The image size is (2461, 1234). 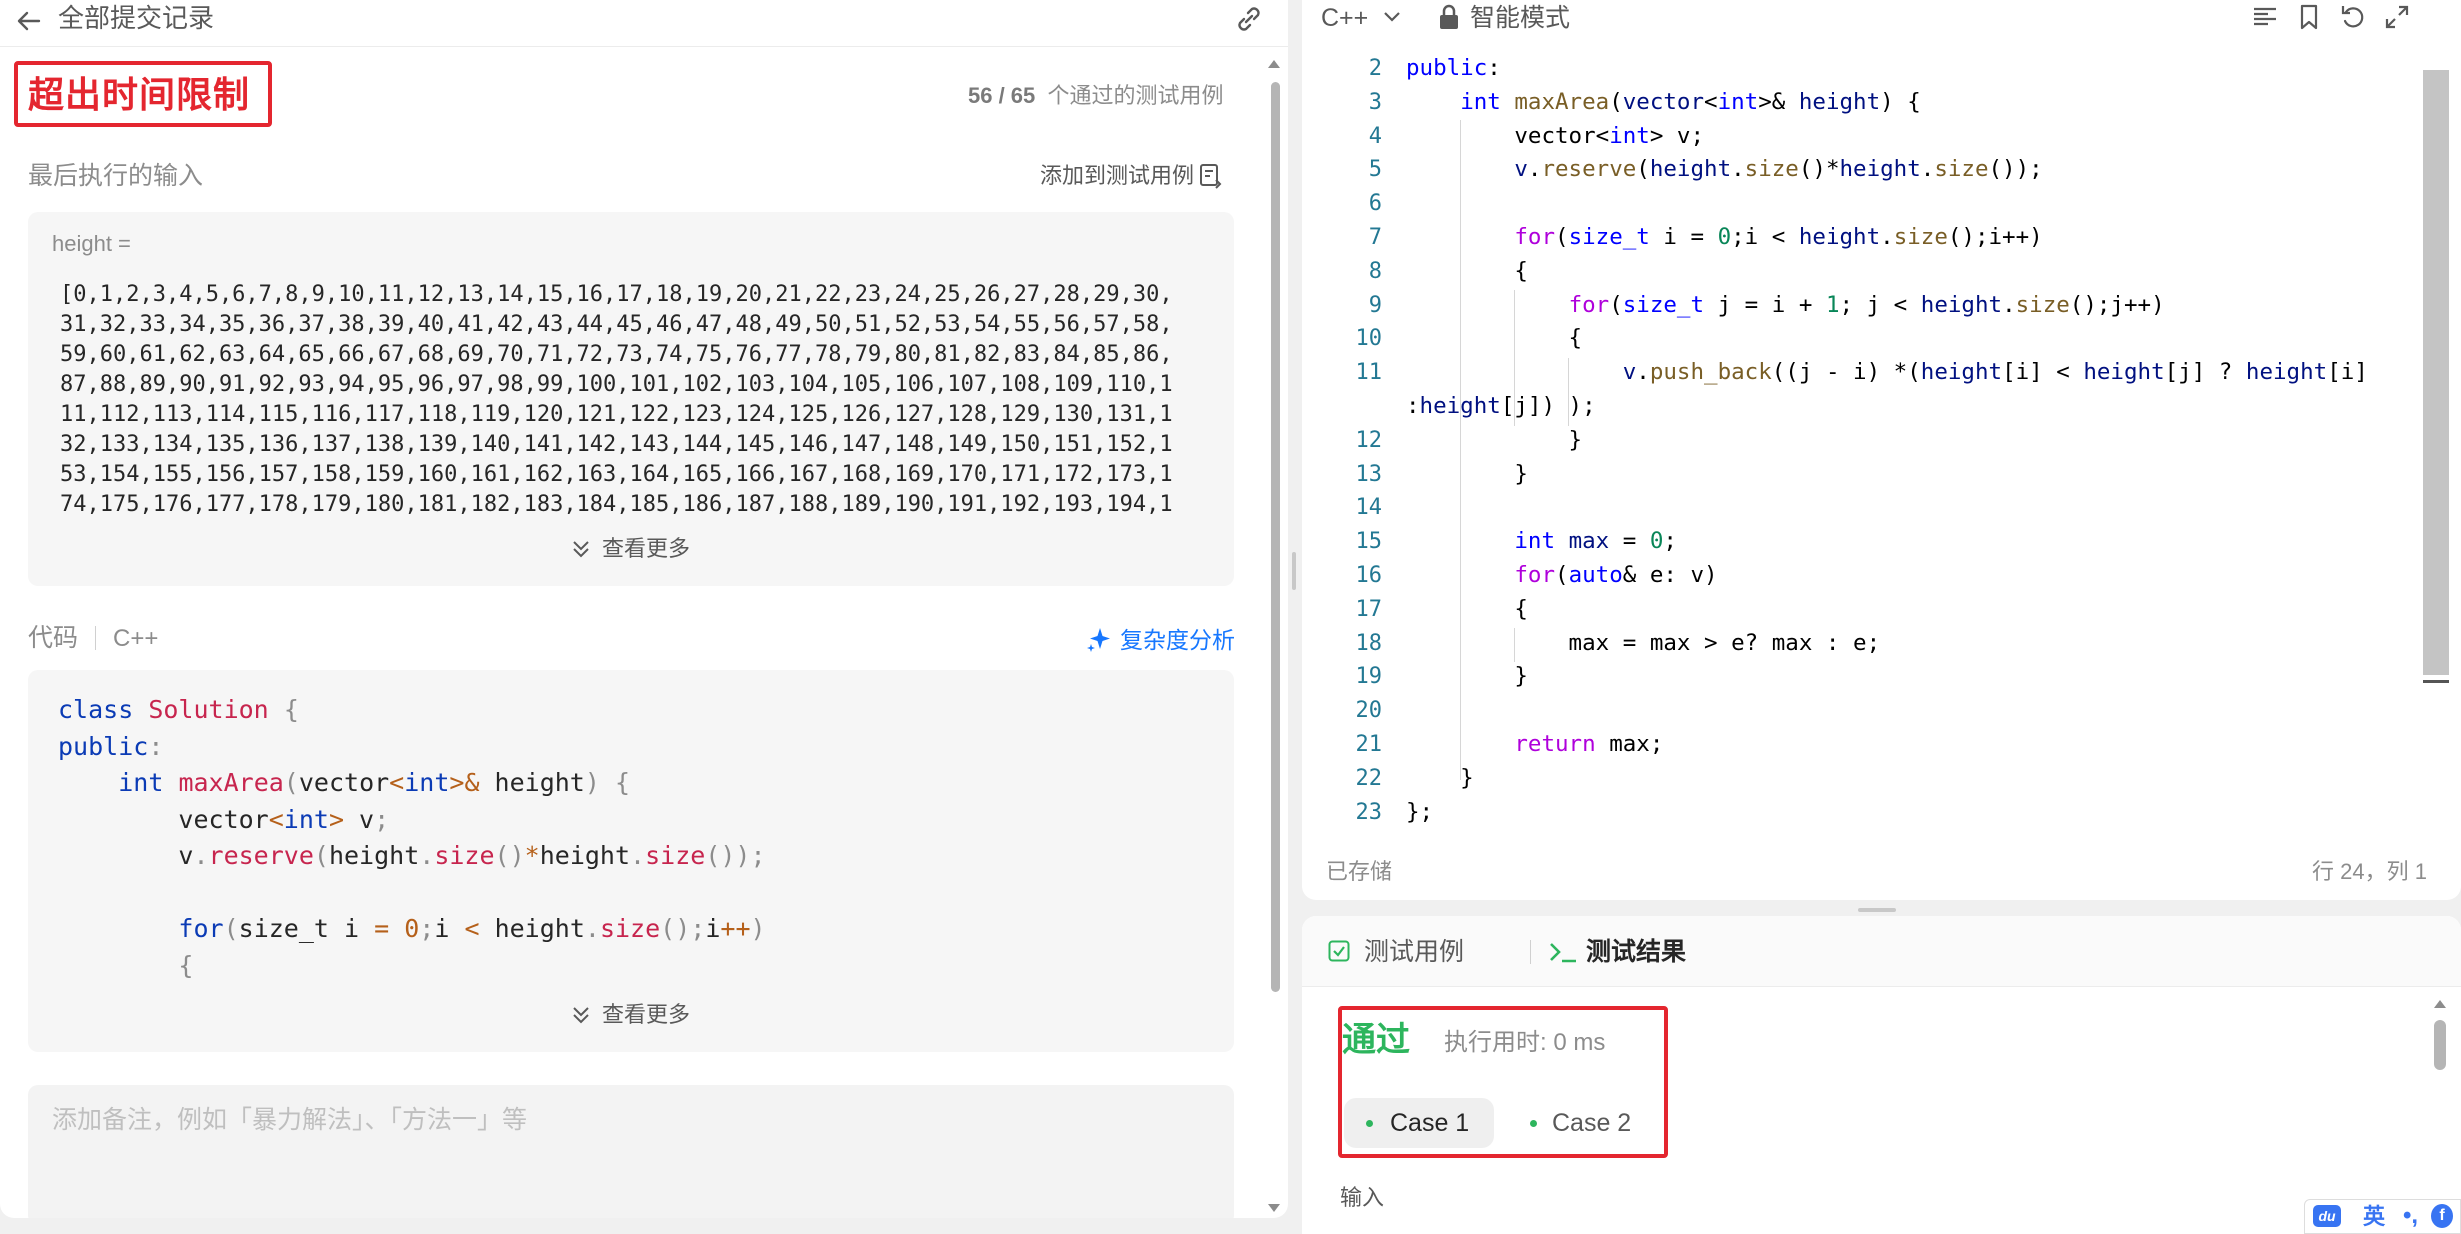 What do you see at coordinates (1275, 537) in the screenshot?
I see `left-scrollbar-thumb` at bounding box center [1275, 537].